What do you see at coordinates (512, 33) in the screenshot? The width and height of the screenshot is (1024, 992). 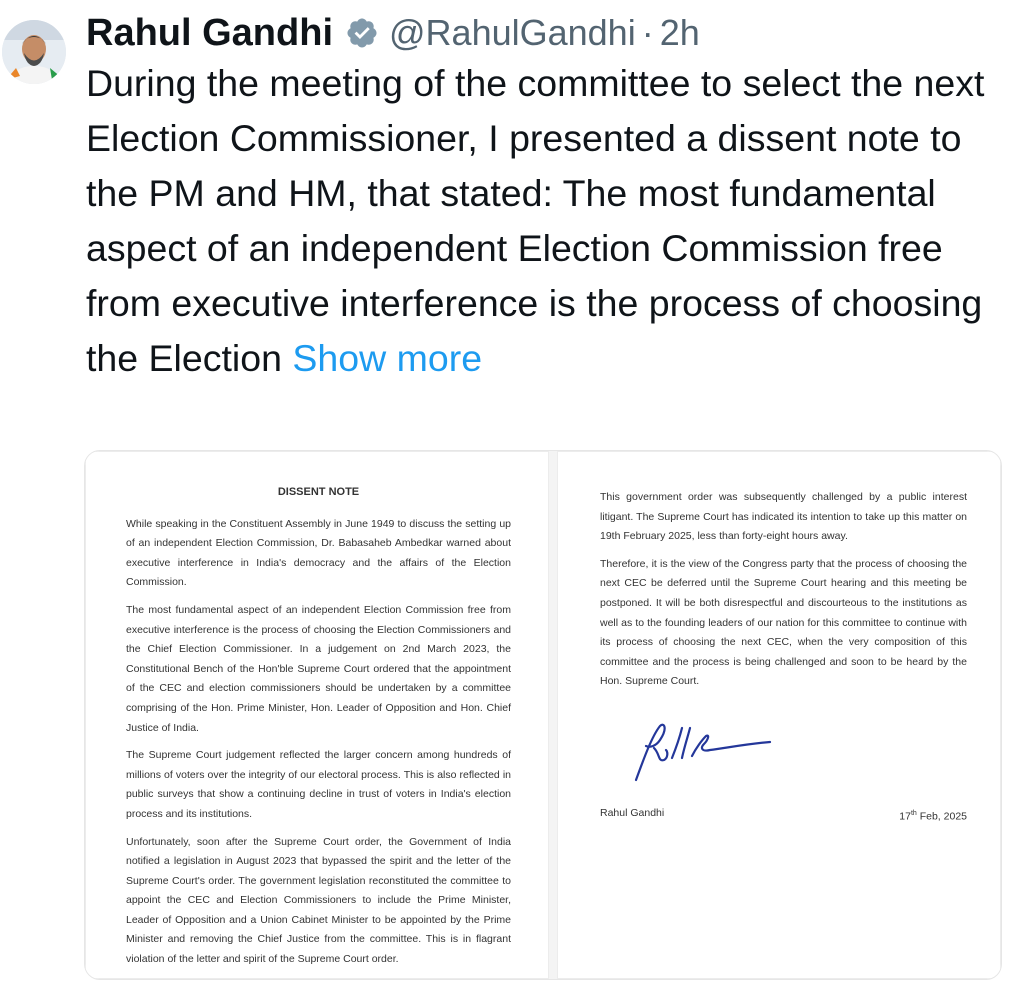 I see `author-handle: @RahulGandhi` at bounding box center [512, 33].